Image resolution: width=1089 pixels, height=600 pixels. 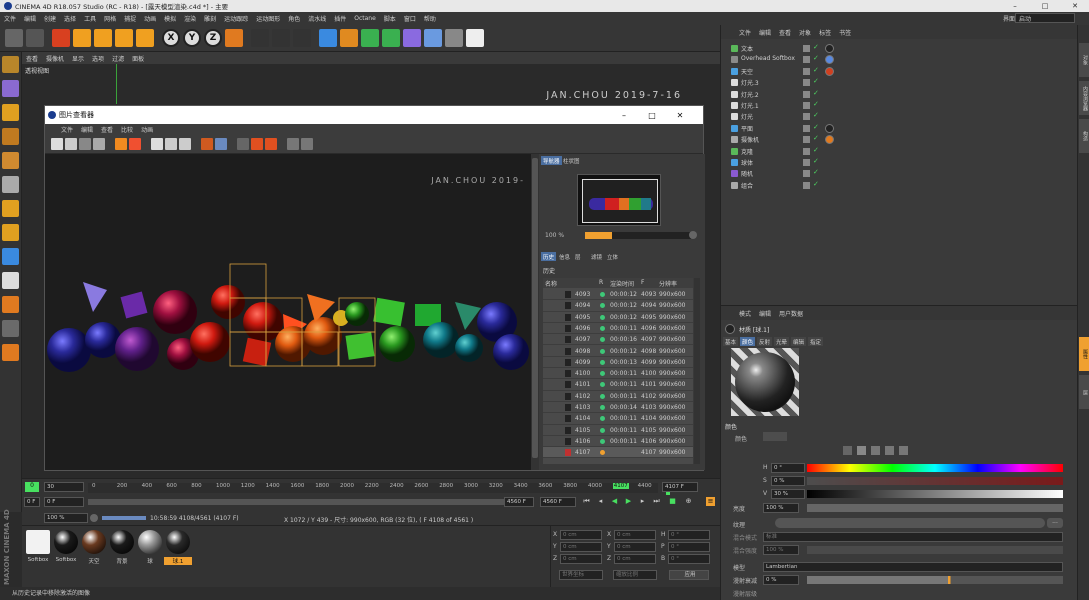 What do you see at coordinates (618, 453) in the screenshot?
I see `history-row: 4107 4107 990x600` at bounding box center [618, 453].